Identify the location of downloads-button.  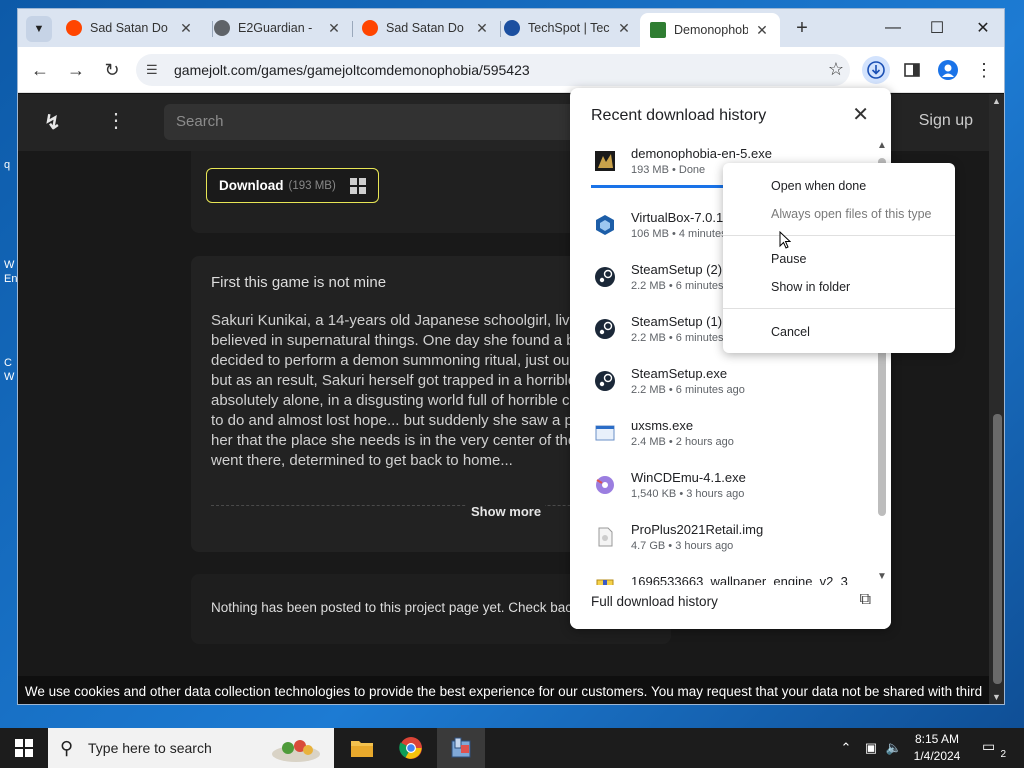
(876, 70).